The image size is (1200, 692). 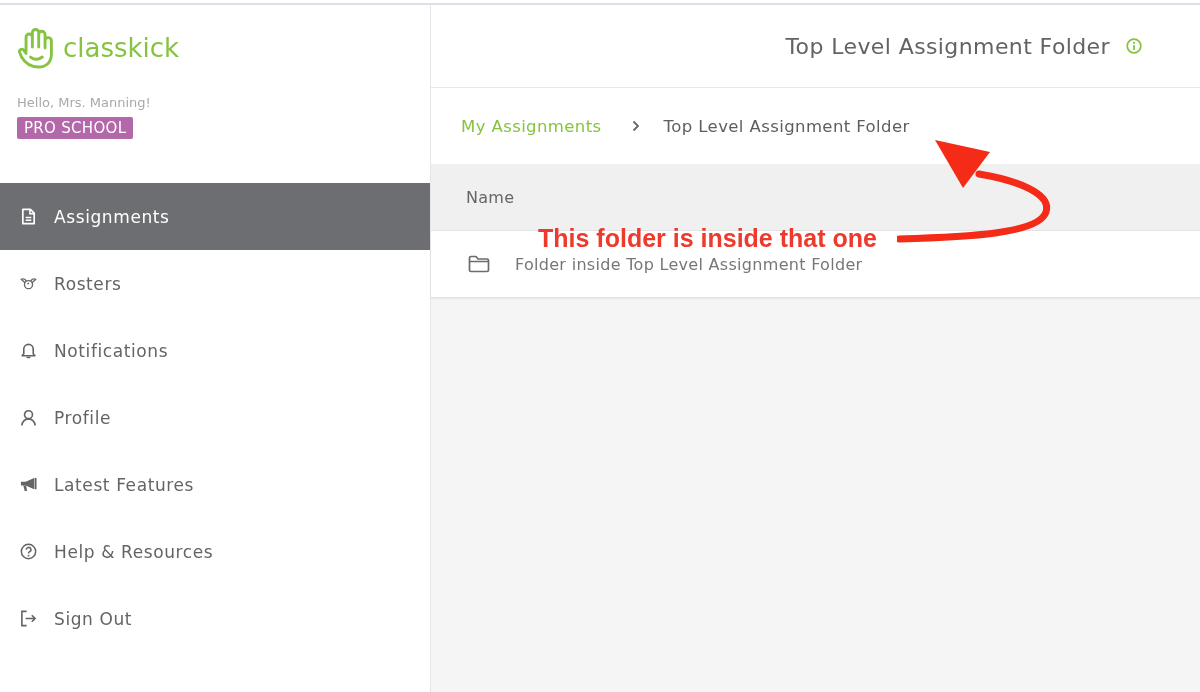 I want to click on hand-logo-icon, so click(x=36, y=48).